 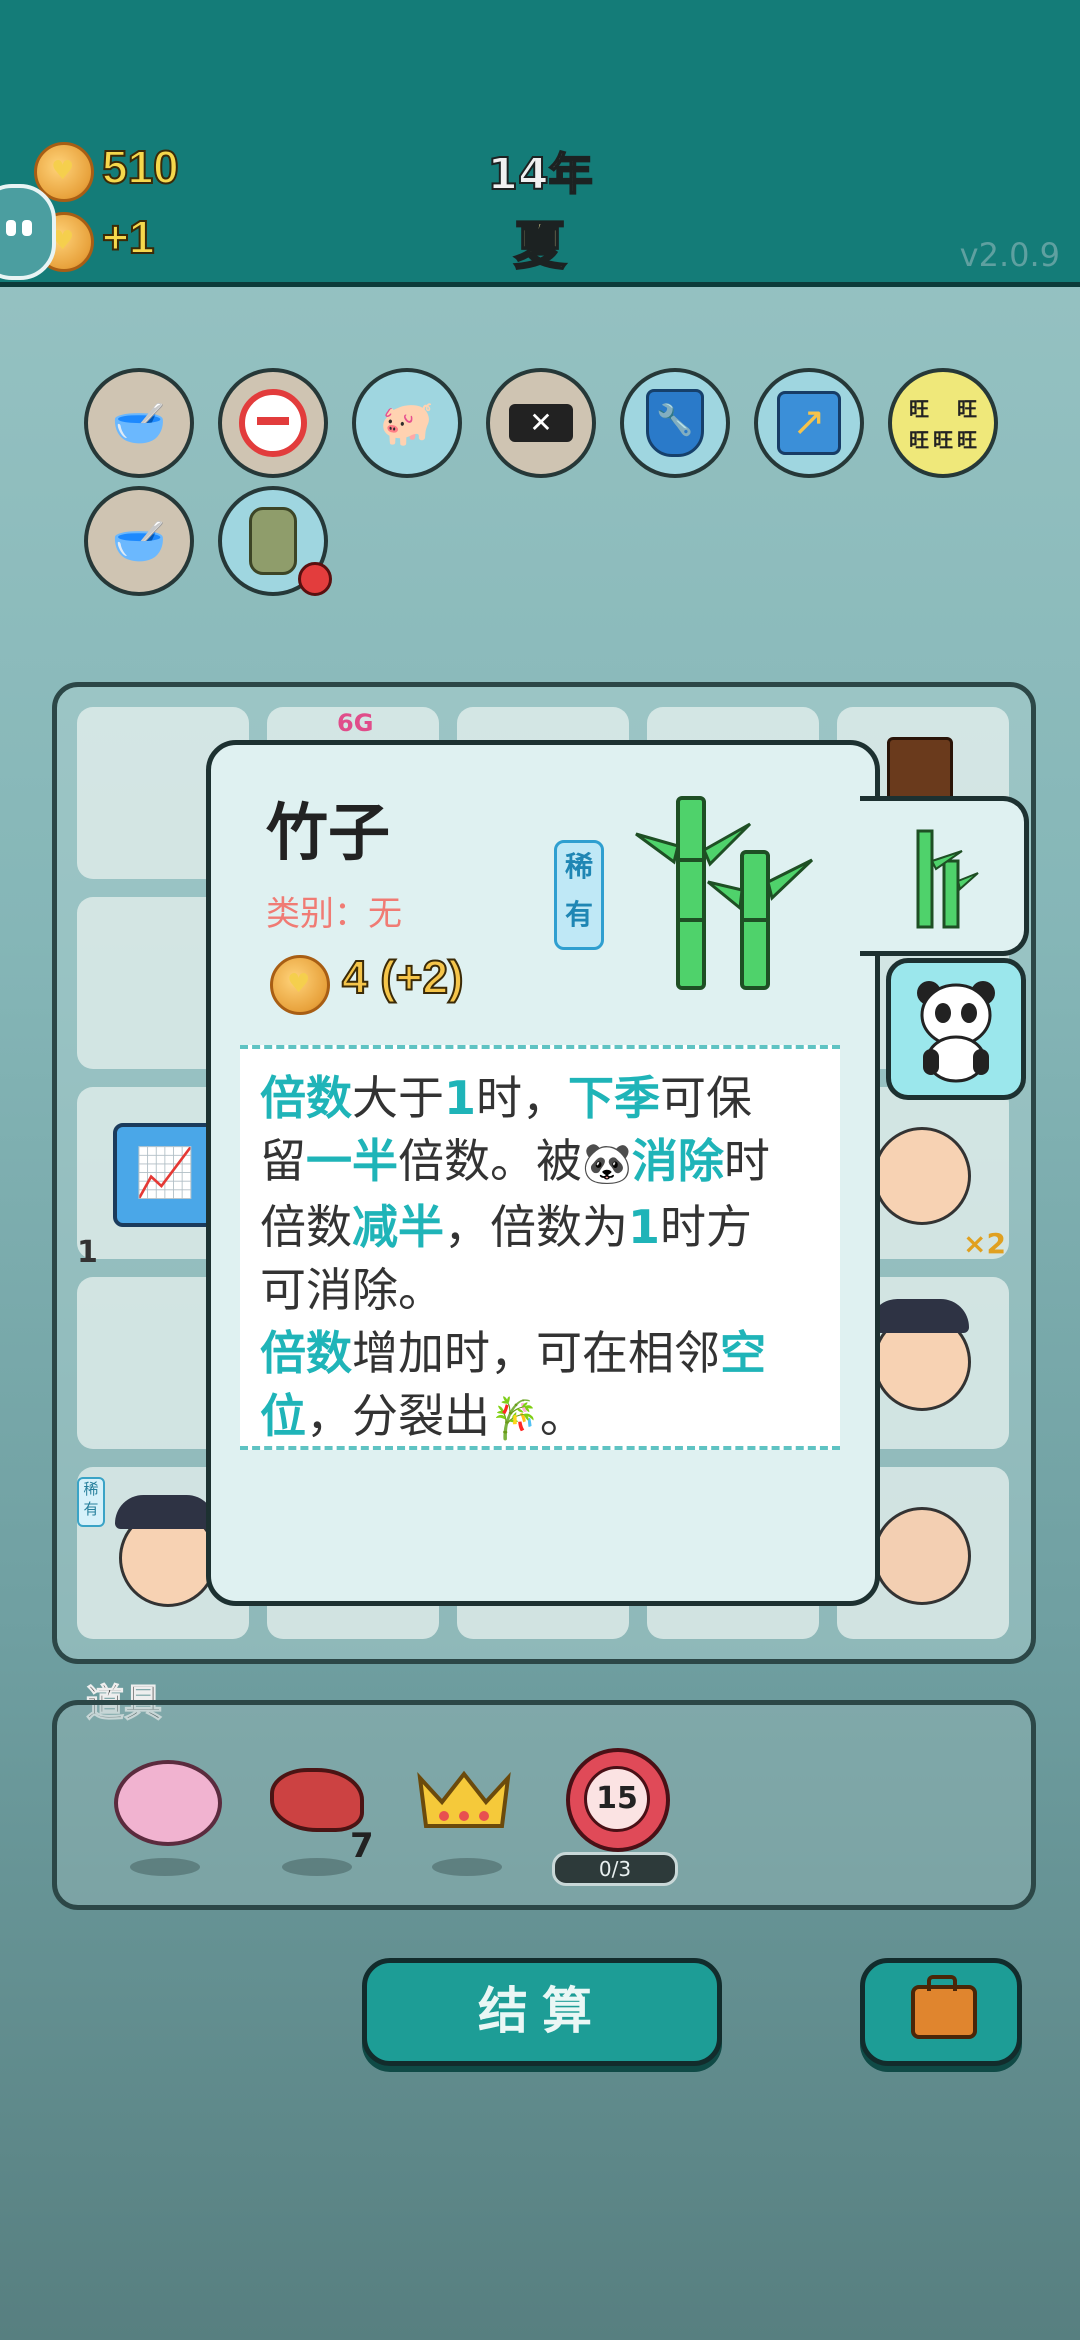 What do you see at coordinates (943, 423) in the screenshot?
I see `wang-text-icon: 旺旺 旺旺旺` at bounding box center [943, 423].